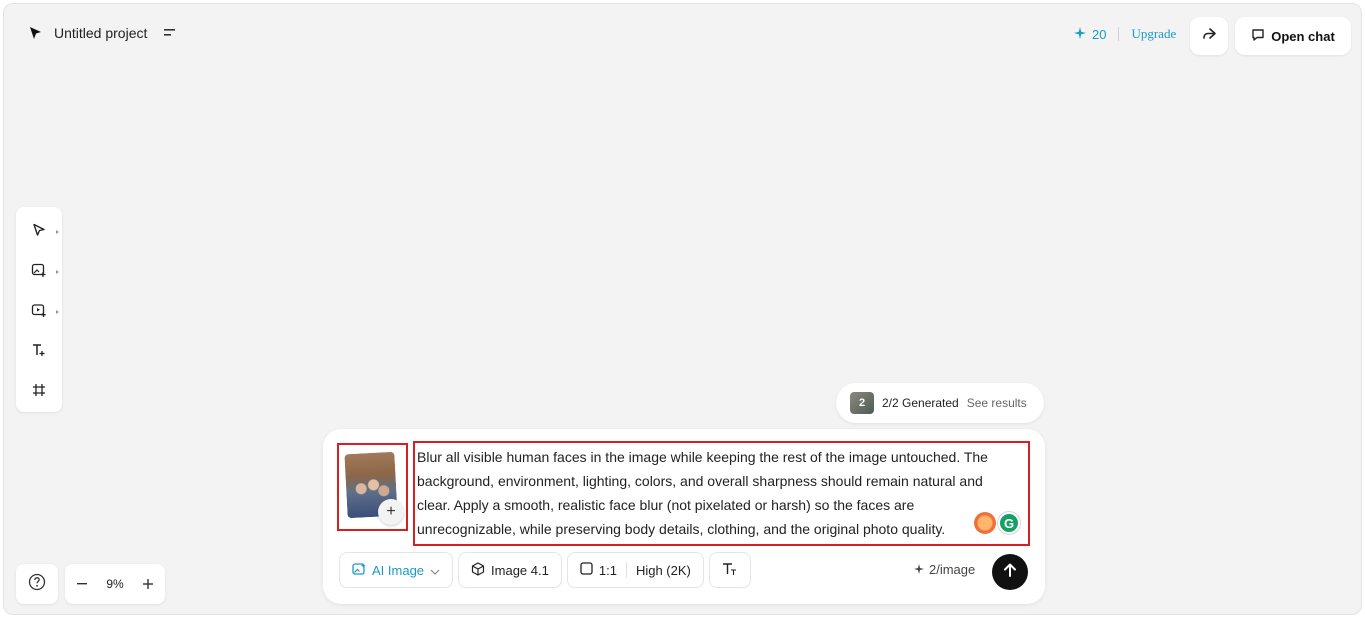 Image resolution: width=1365 pixels, height=619 pixels. What do you see at coordinates (391, 512) in the screenshot?
I see `add-reference-button: +` at bounding box center [391, 512].